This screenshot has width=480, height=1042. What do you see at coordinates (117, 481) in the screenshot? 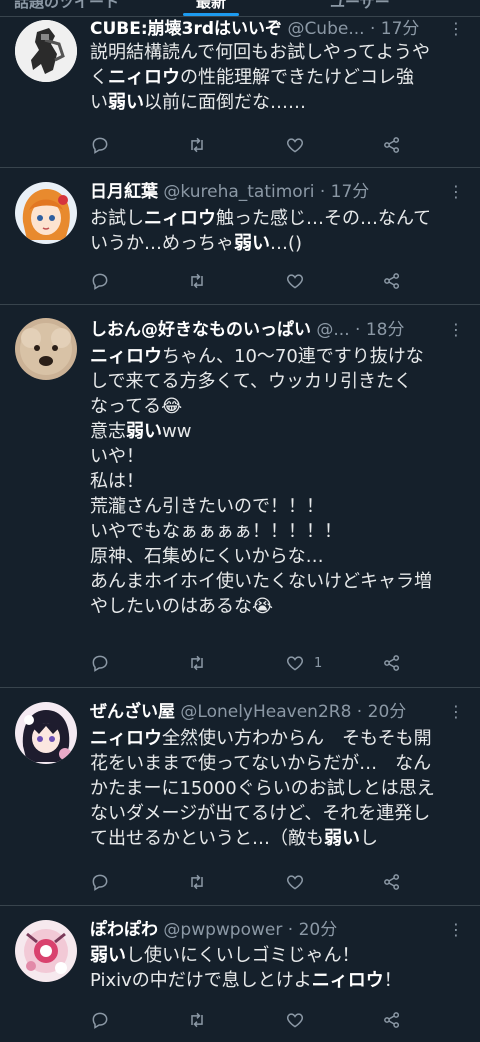
I see `text-line: 私は！` at bounding box center [117, 481].